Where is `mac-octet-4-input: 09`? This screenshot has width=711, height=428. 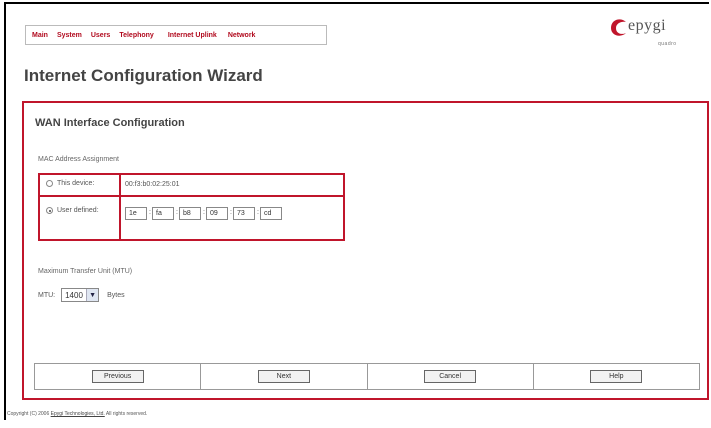 mac-octet-4-input: 09 is located at coordinates (217, 213).